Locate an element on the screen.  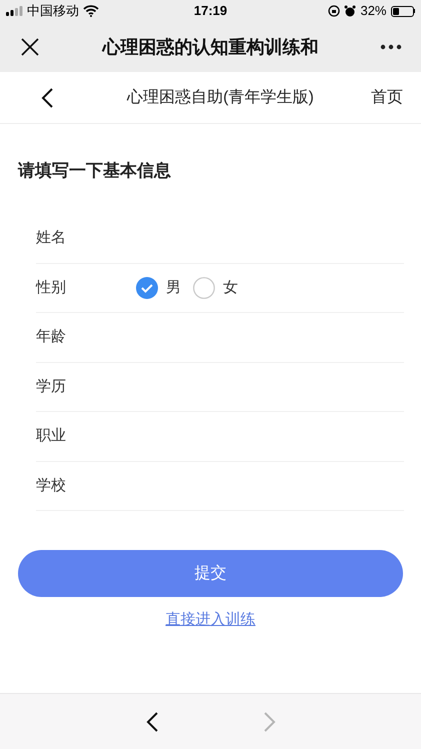
field-label: 年龄 is located at coordinates (51, 337).